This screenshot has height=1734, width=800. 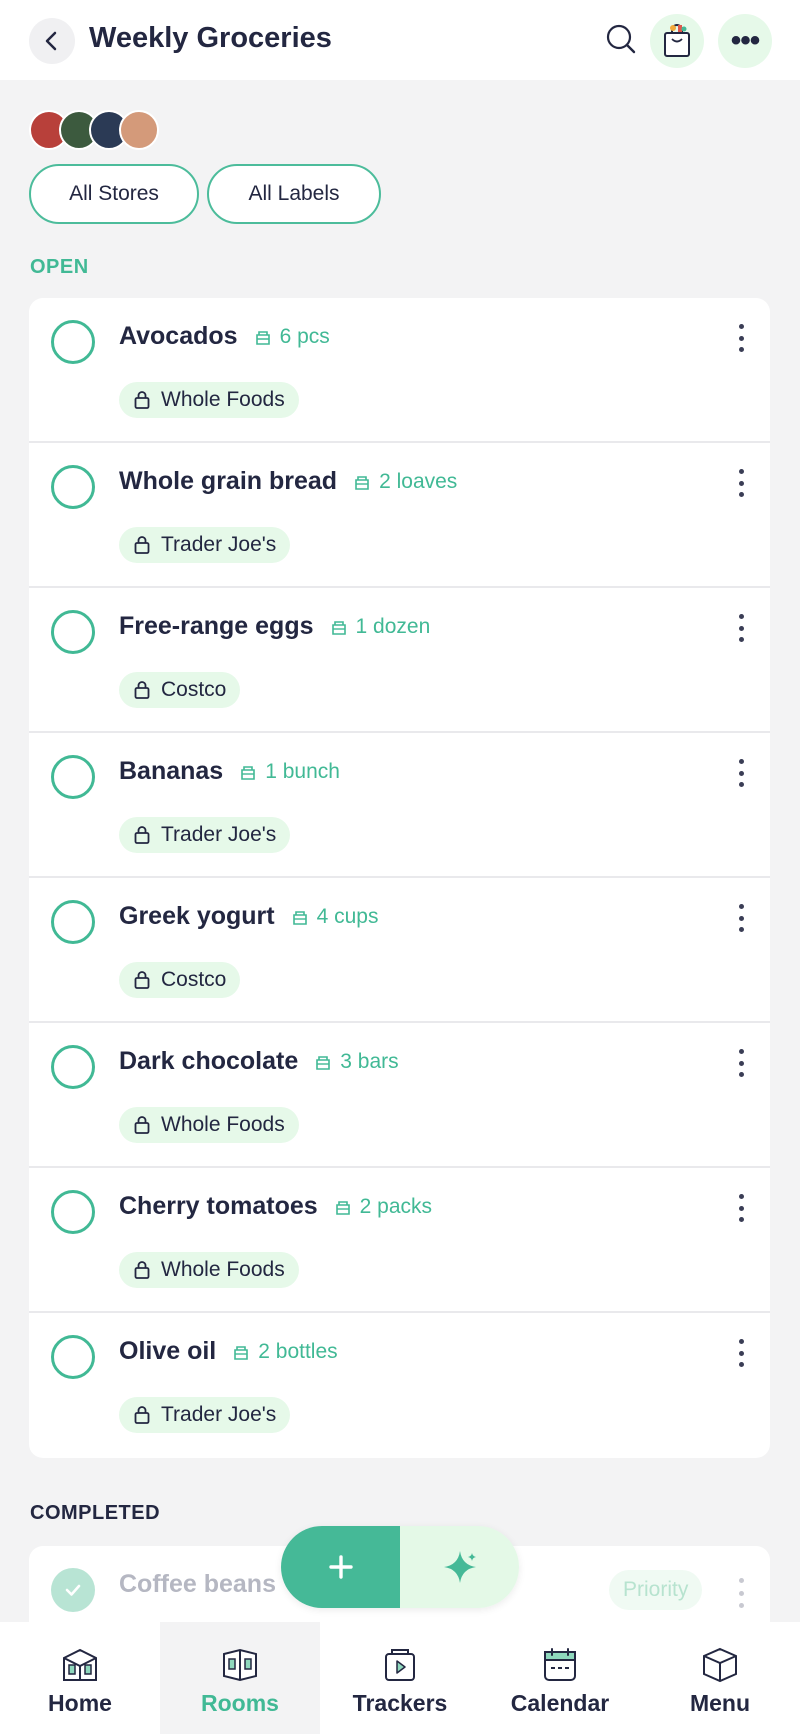 What do you see at coordinates (240, 1665) in the screenshot?
I see `rooms-icon` at bounding box center [240, 1665].